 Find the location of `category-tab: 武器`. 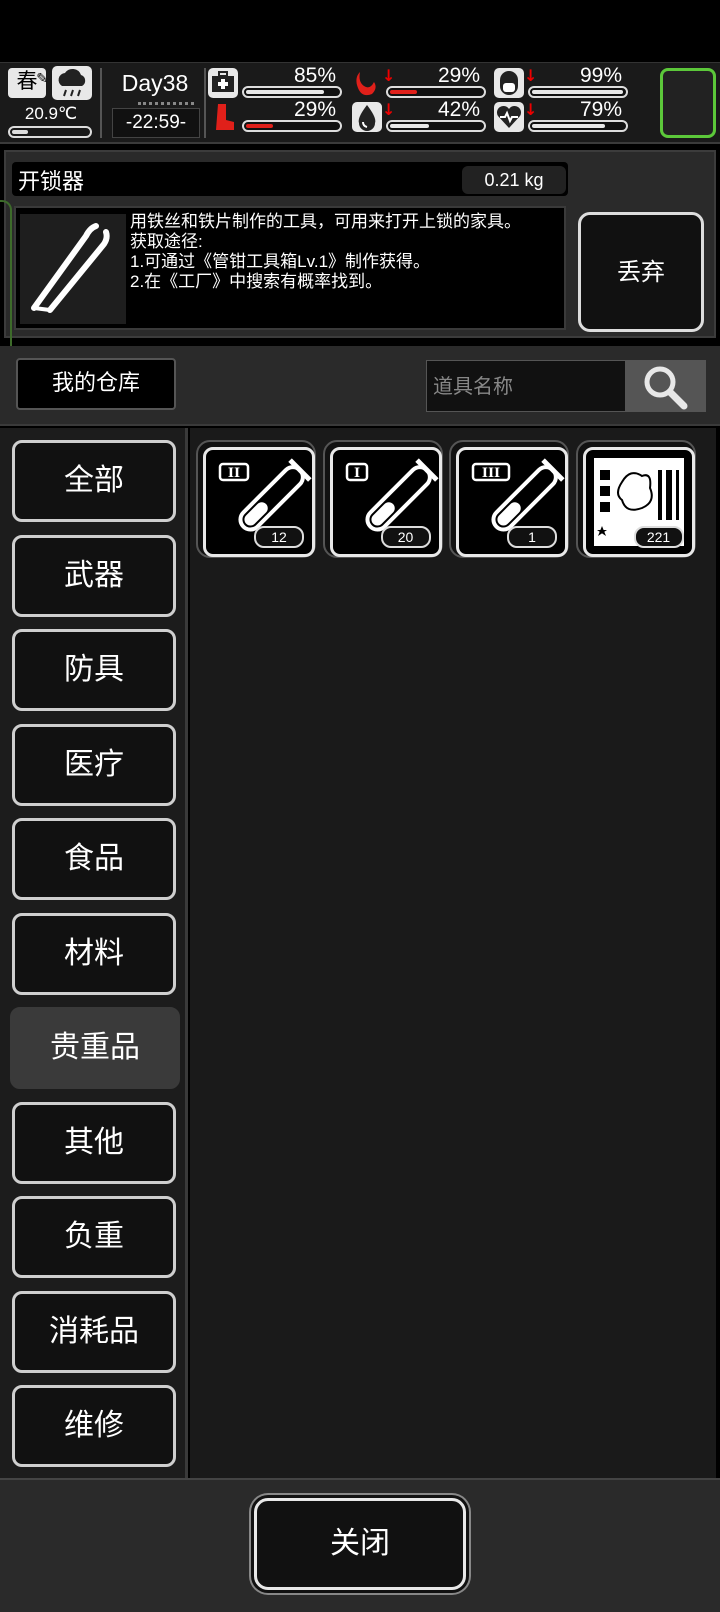

category-tab: 武器 is located at coordinates (94, 575).